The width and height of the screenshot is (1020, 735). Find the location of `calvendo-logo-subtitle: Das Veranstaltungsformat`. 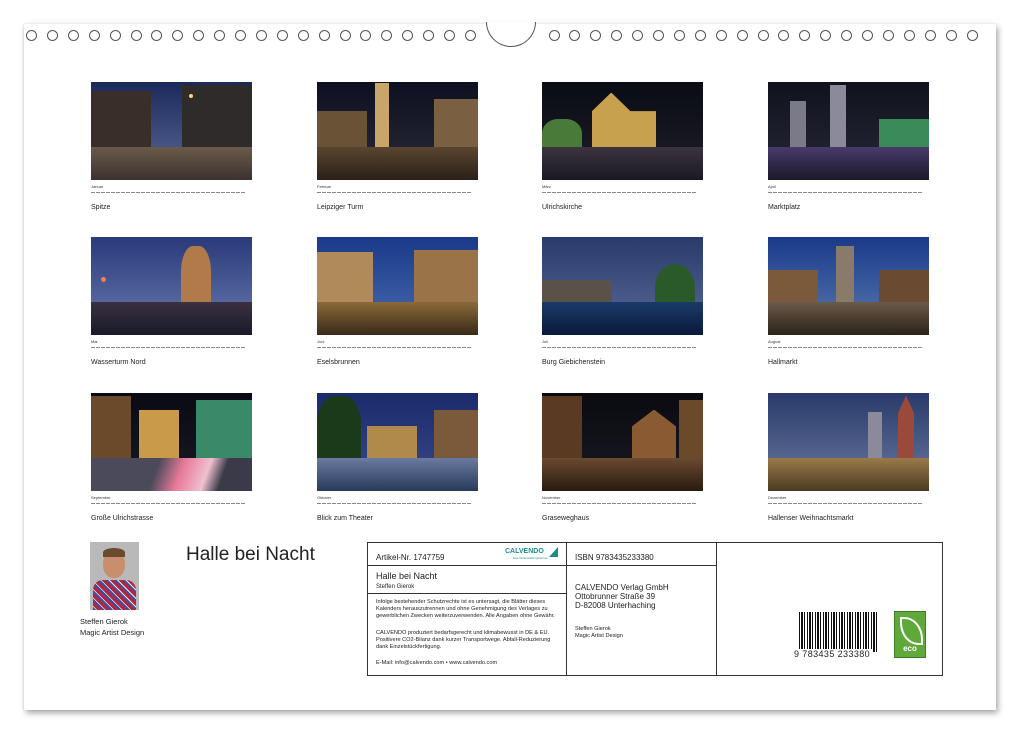

calvendo-logo-subtitle: Das Veranstaltungsformat is located at coordinates (530, 558).